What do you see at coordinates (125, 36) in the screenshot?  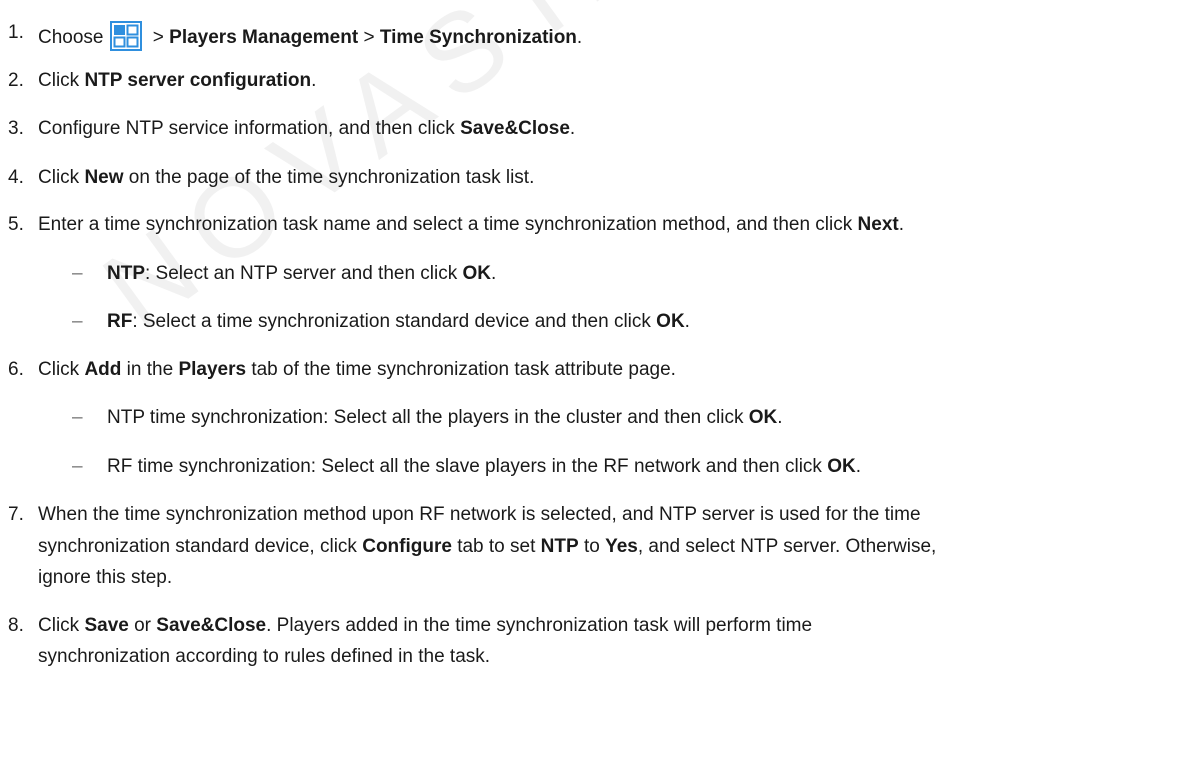 I see `app-menu-icon` at bounding box center [125, 36].